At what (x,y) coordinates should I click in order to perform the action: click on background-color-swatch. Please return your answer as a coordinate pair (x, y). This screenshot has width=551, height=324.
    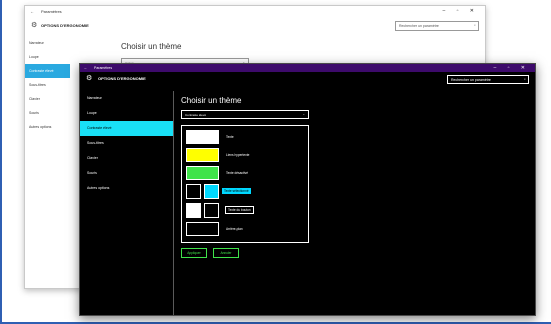
    Looking at the image, I should click on (202, 229).